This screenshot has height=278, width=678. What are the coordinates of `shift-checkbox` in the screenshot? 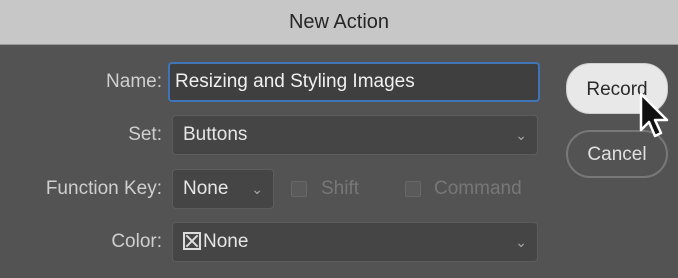 It's located at (299, 189).